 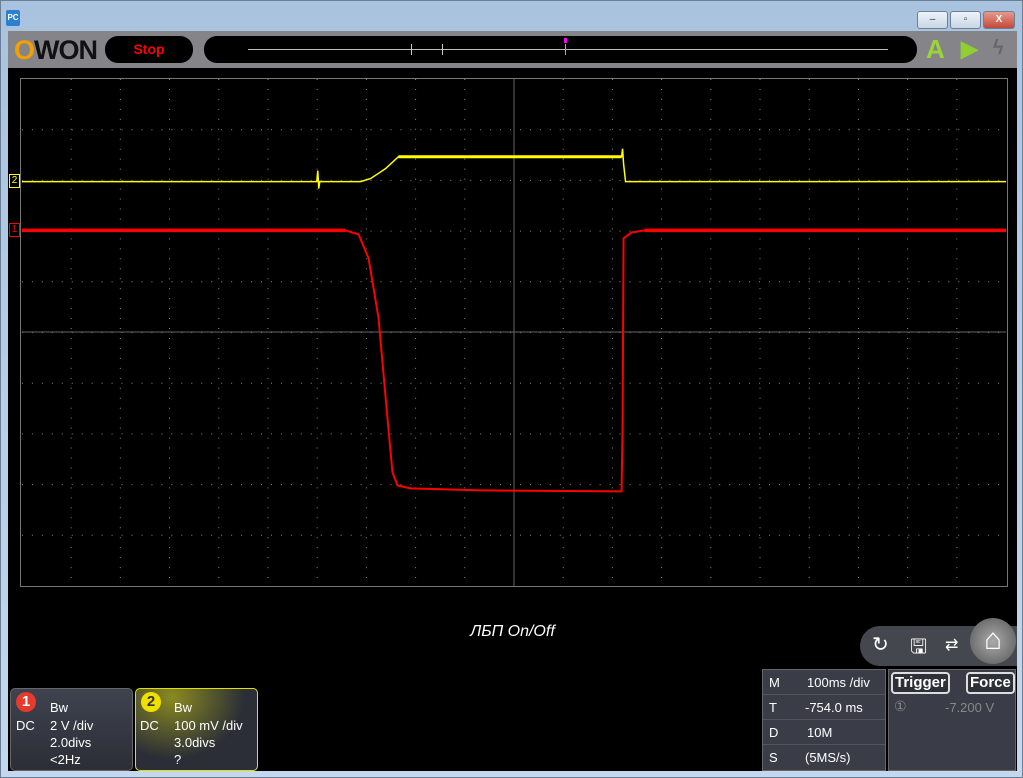 What do you see at coordinates (208, 725) in the screenshot?
I see `ch2-scale: 100 mV /div` at bounding box center [208, 725].